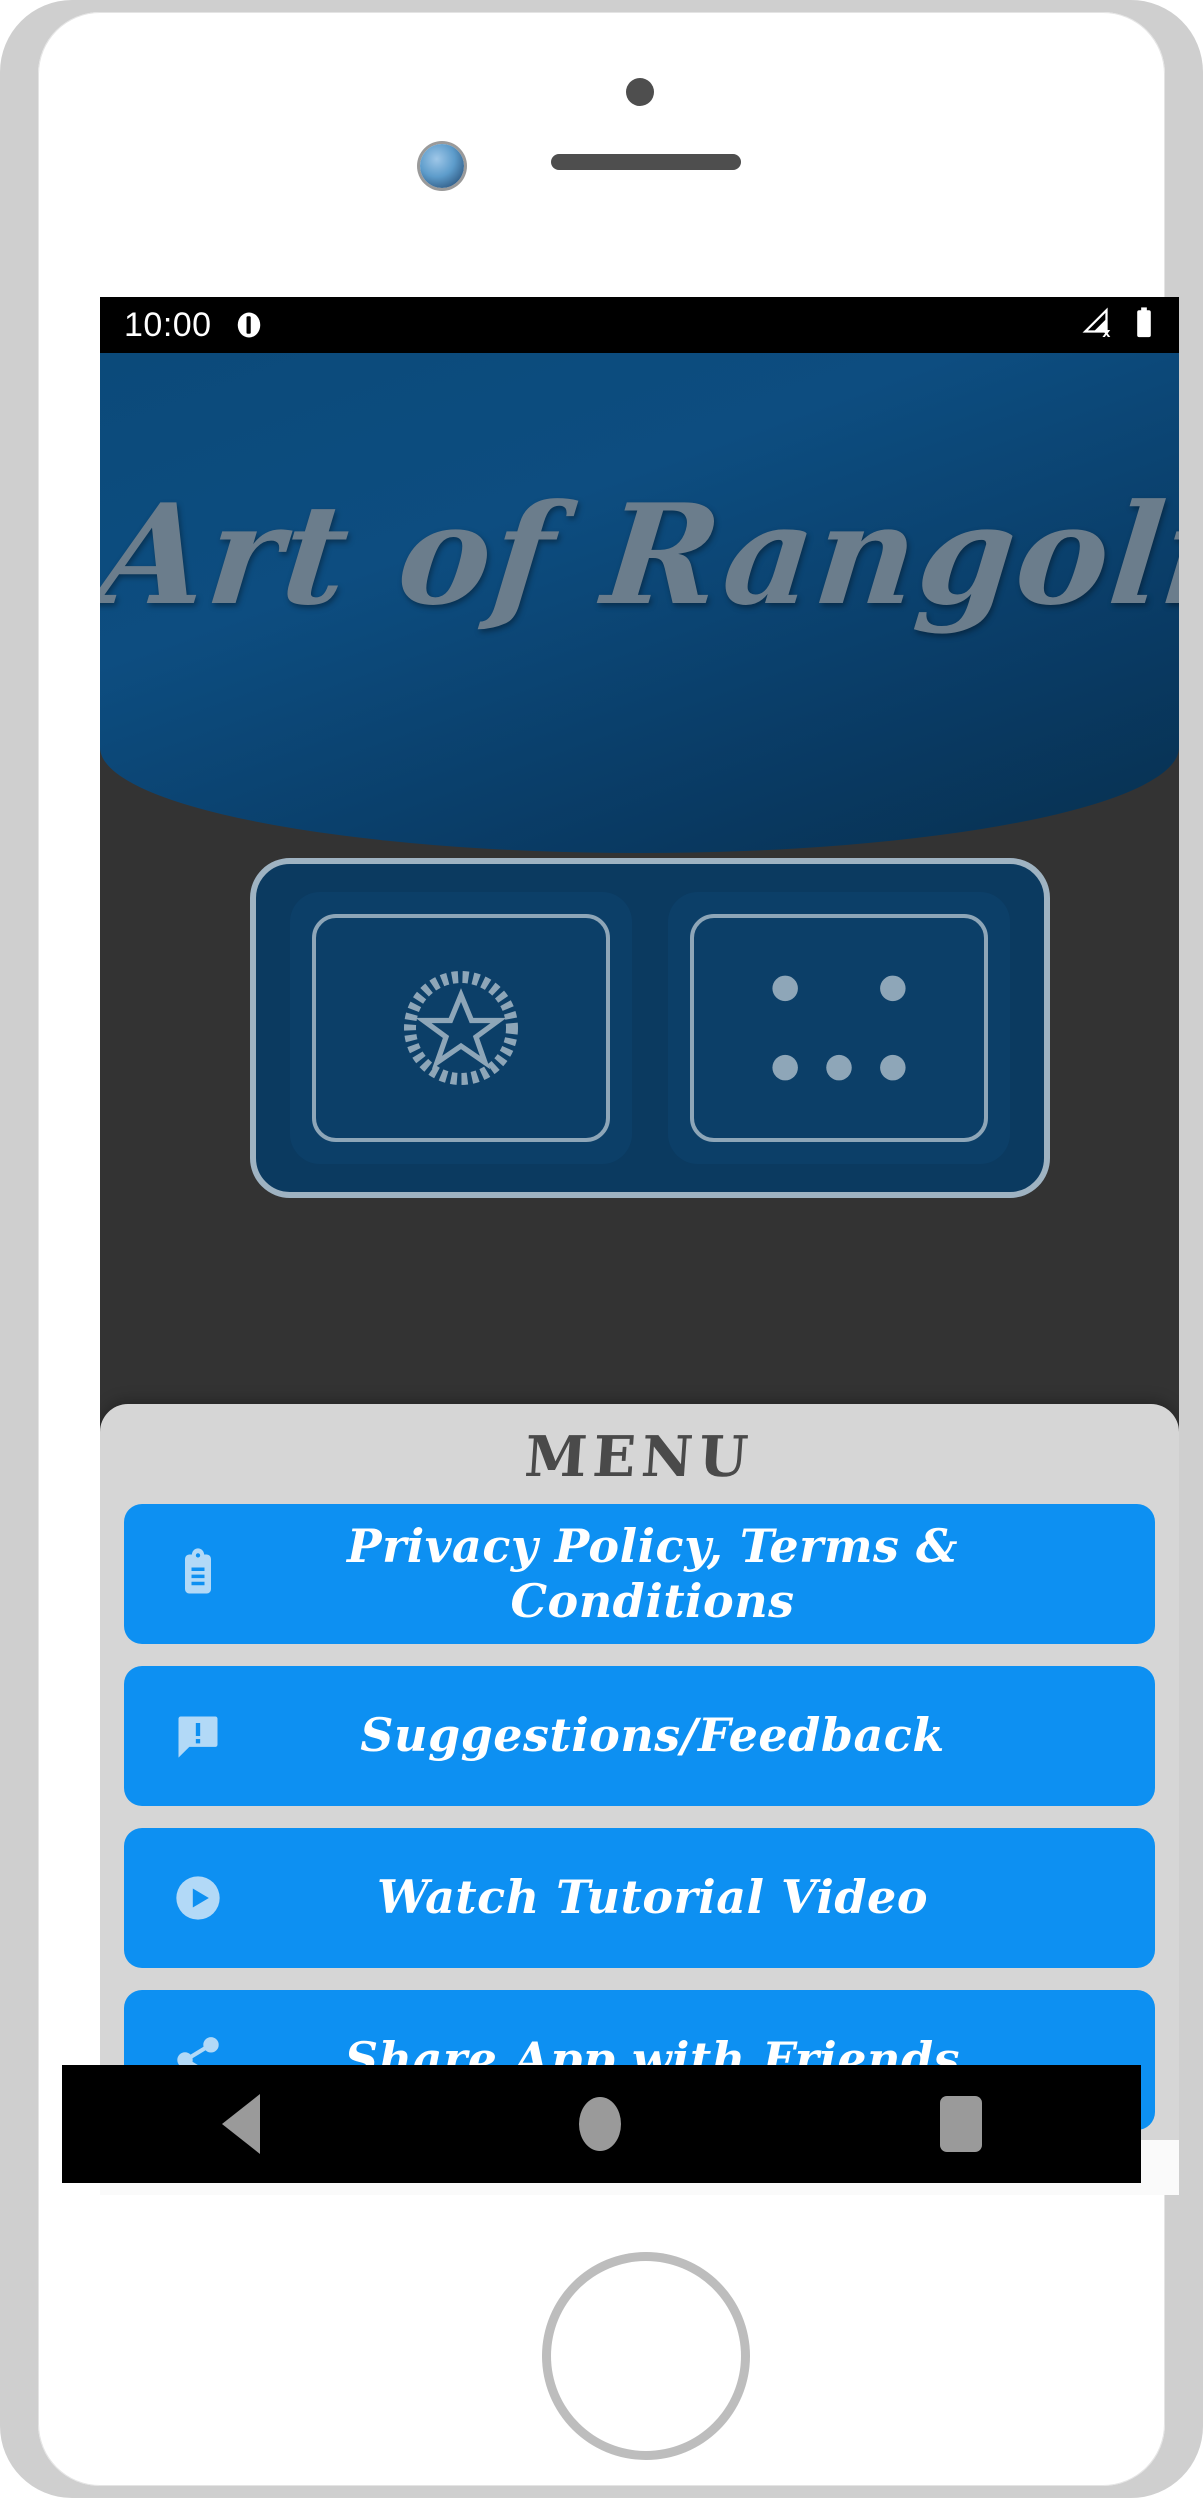  Describe the element at coordinates (652, 1897) in the screenshot. I see `menu-item-label: Watch Tutorial Video` at that location.